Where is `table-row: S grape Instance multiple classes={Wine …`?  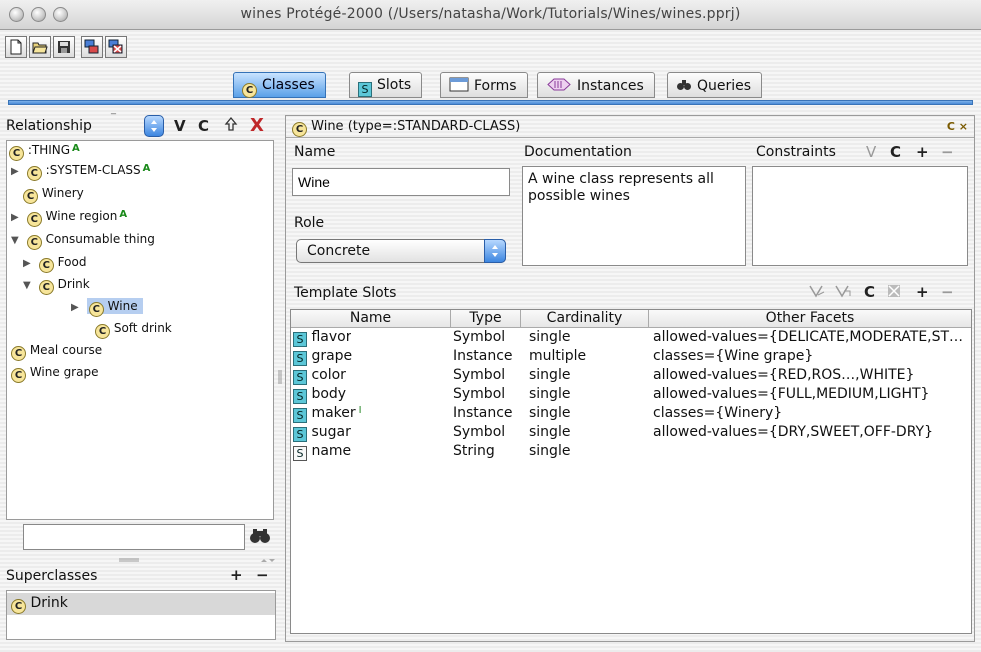 table-row: S grape Instance multiple classes={Wine … is located at coordinates (631, 357).